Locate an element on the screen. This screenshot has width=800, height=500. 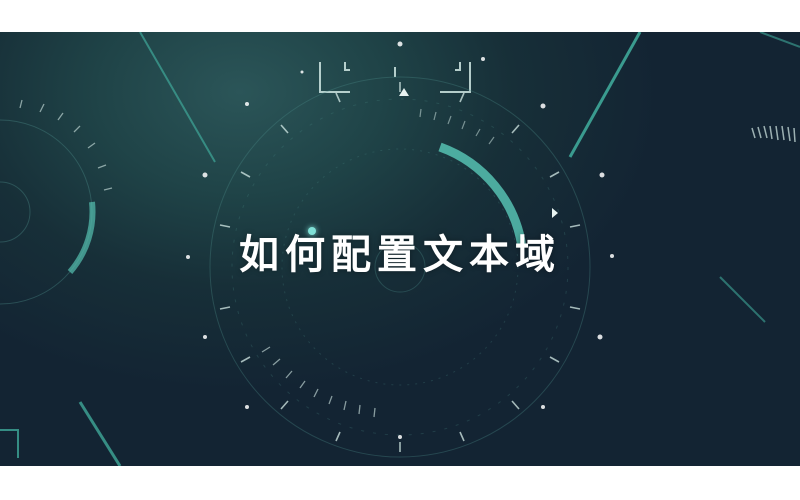
hud-tick-cluster is located at coordinates (773, 134).